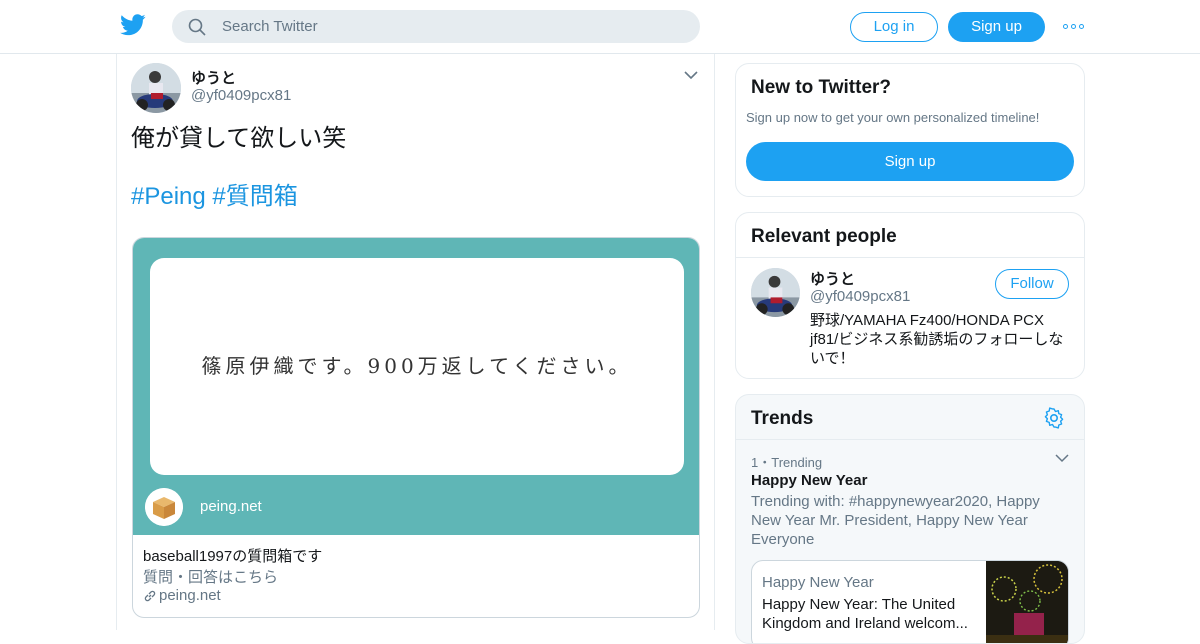  What do you see at coordinates (894, 27) in the screenshot?
I see `login-button: Log in` at bounding box center [894, 27].